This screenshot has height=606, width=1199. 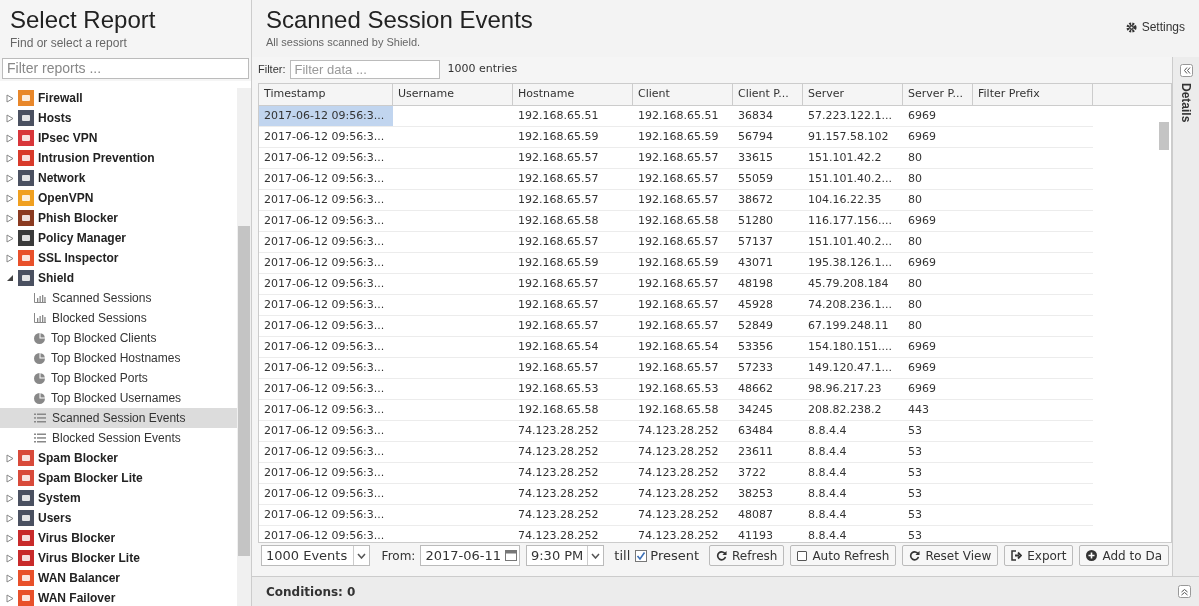 What do you see at coordinates (118, 98) in the screenshot?
I see `tree-item: Firewall` at bounding box center [118, 98].